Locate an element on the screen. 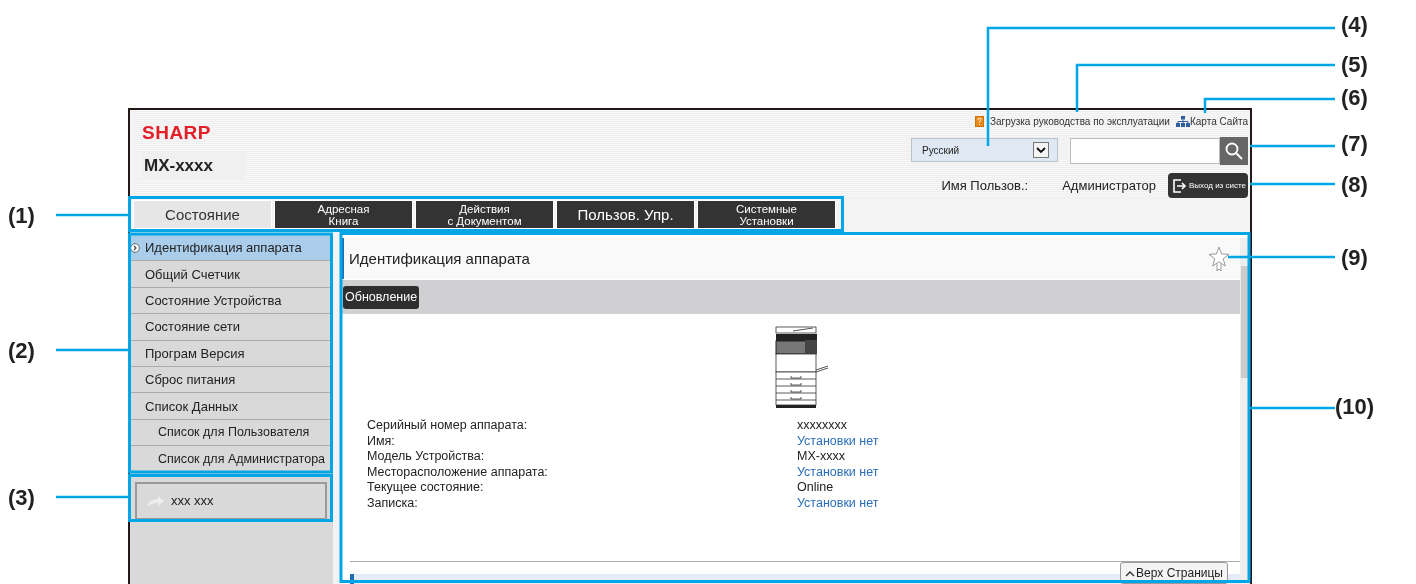 This screenshot has width=1416, height=584. sidebar-item: Програм Версия is located at coordinates (231, 353).